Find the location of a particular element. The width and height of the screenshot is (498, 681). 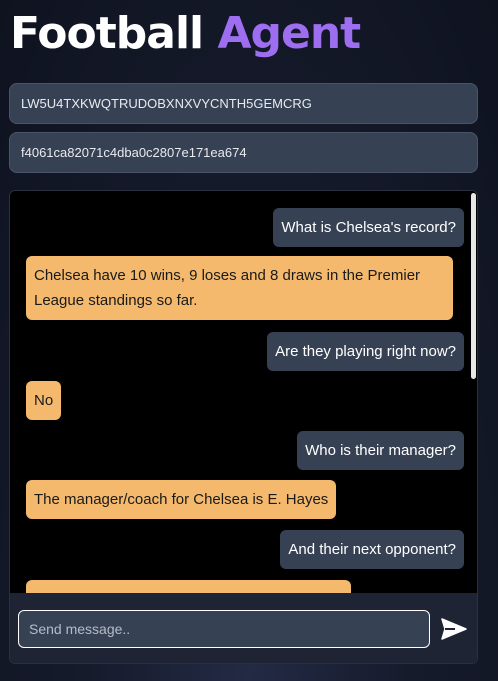

send-arrow-icon is located at coordinates (454, 629).